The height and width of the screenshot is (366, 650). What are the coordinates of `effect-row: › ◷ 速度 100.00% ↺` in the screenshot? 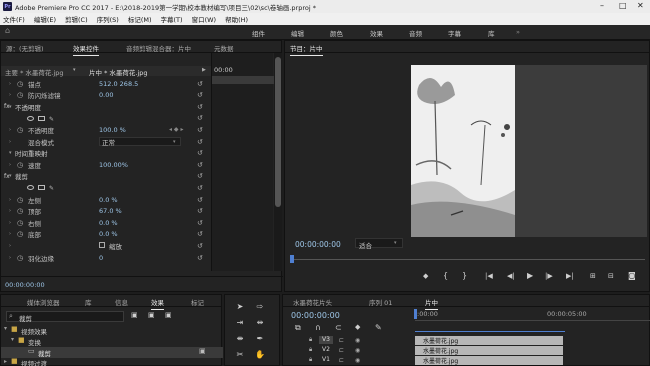 It's located at (105, 164).